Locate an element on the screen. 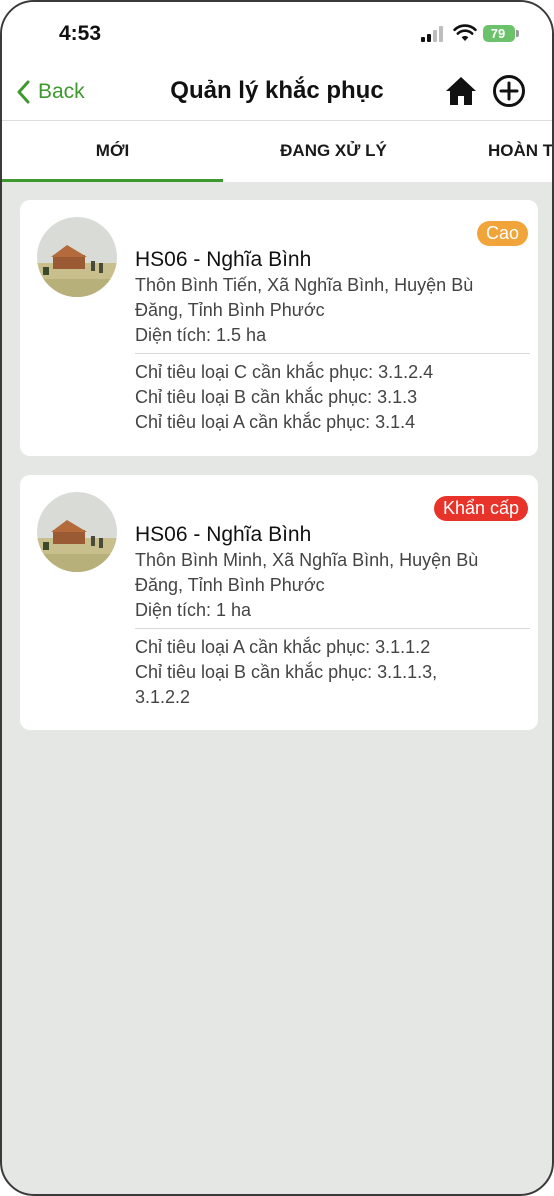 The height and width of the screenshot is (1196, 554). battery-icon: 79 is located at coordinates (501, 33).